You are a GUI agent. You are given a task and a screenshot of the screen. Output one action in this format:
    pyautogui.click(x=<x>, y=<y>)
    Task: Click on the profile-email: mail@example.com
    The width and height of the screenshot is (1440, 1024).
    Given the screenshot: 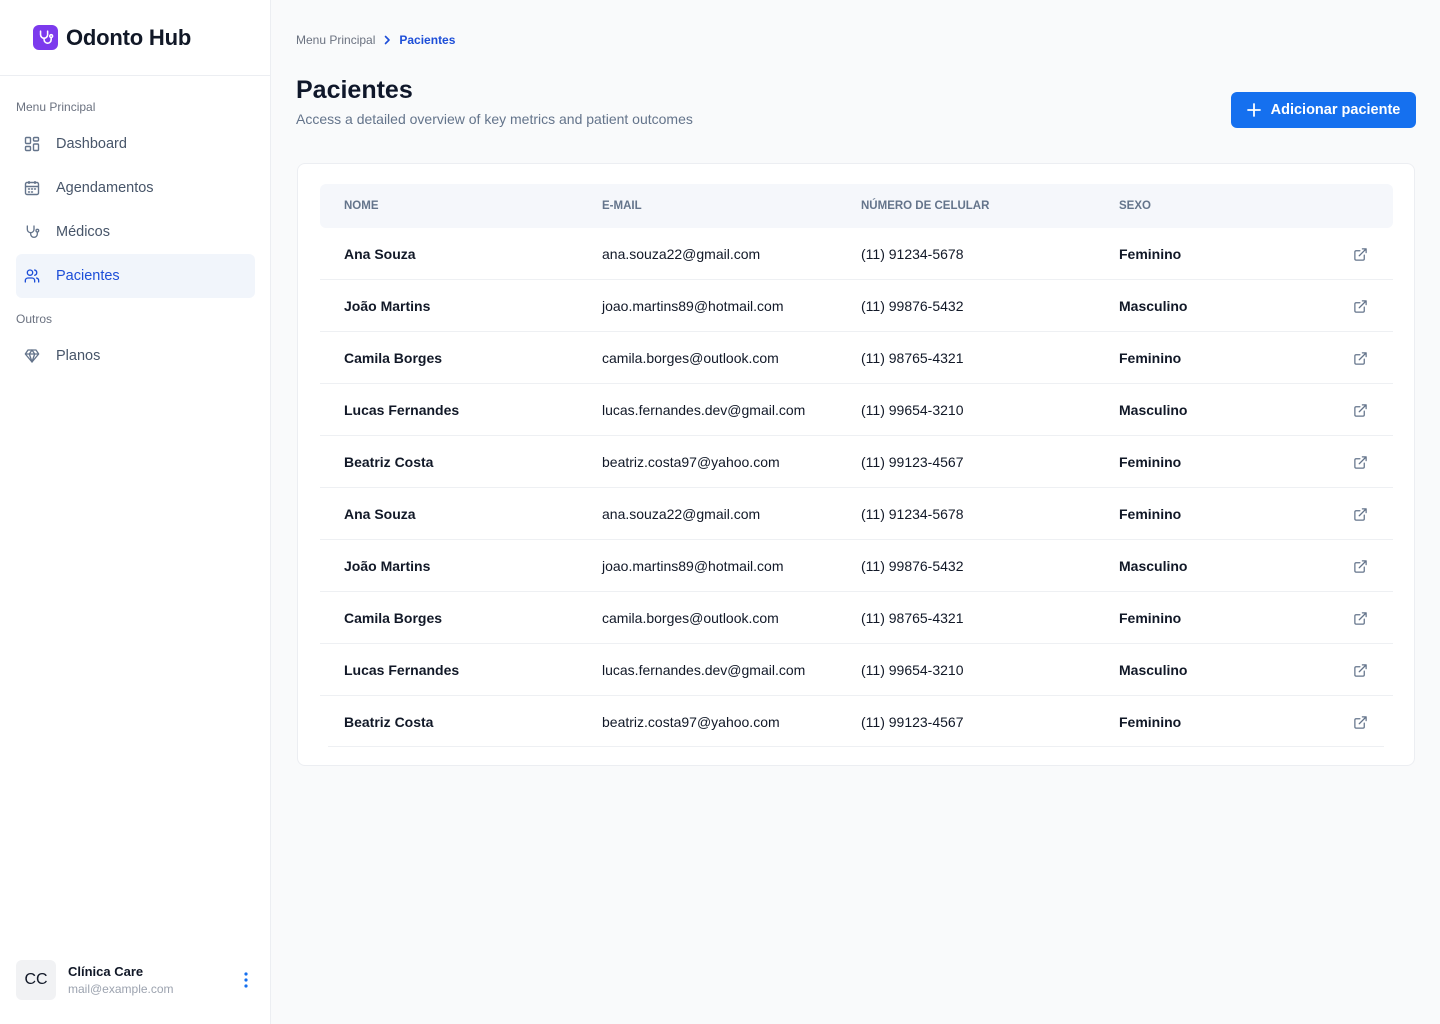 What is the action you would take?
    pyautogui.click(x=121, y=989)
    